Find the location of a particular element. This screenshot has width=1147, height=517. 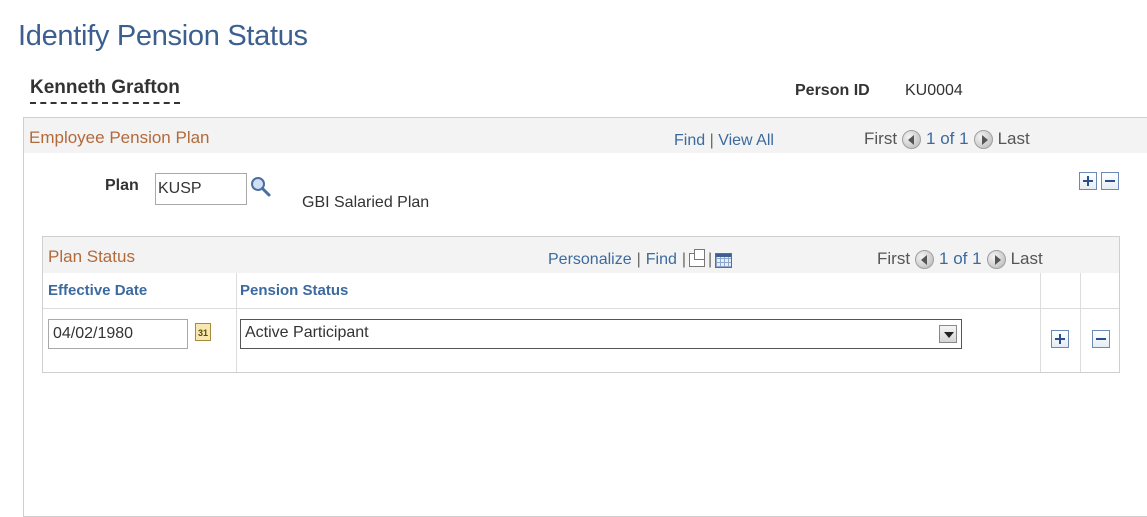

pension-status-value: Active Participant is located at coordinates (307, 332).